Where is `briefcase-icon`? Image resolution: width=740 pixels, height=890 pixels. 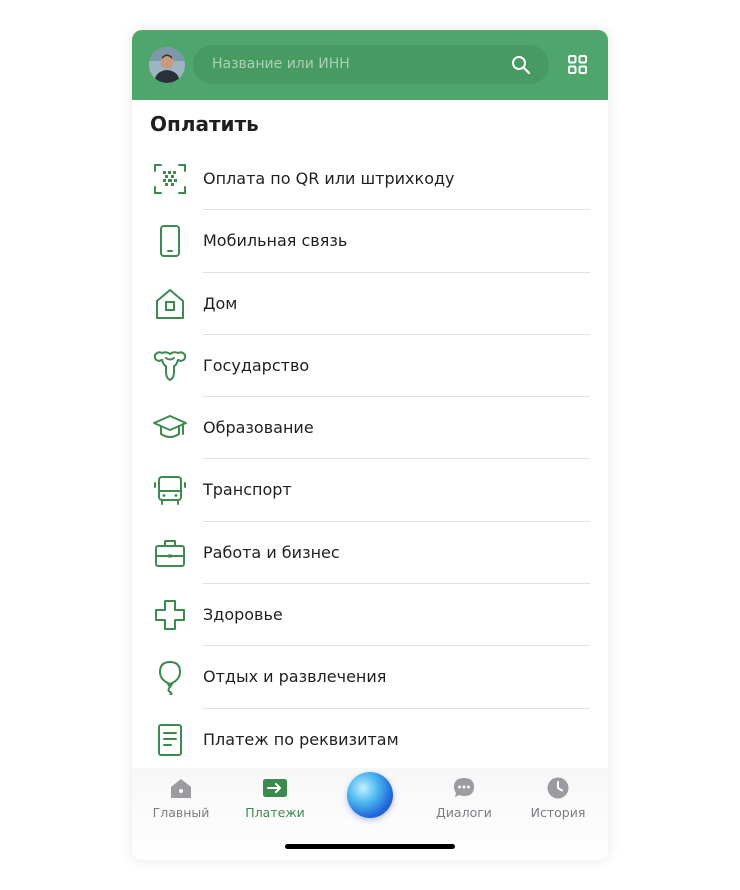 briefcase-icon is located at coordinates (170, 553).